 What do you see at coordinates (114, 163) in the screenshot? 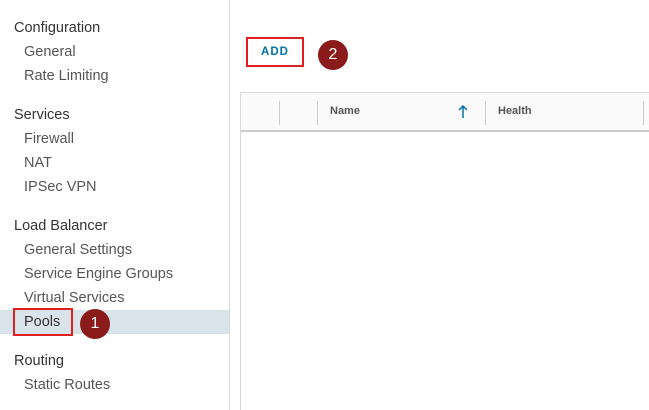
I see `sidebar-item-nat: NAT` at bounding box center [114, 163].